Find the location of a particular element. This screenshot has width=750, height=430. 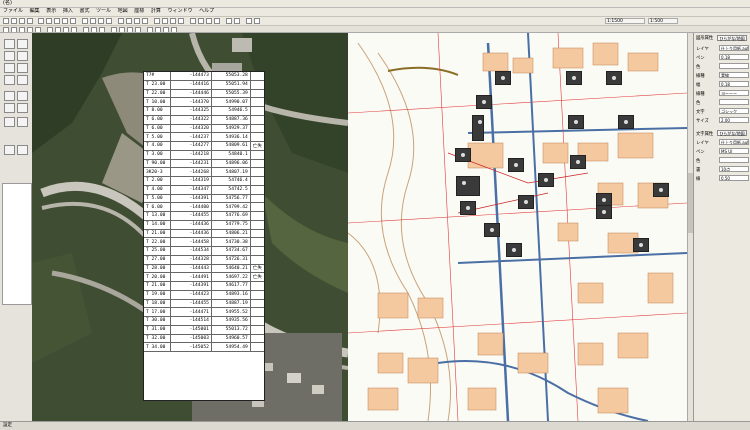

fit-icon is located at coordinates (109, 21).